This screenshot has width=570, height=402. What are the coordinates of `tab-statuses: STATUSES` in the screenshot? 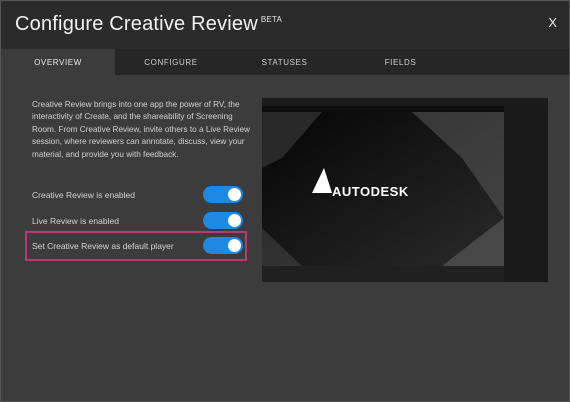 It's located at (284, 62).